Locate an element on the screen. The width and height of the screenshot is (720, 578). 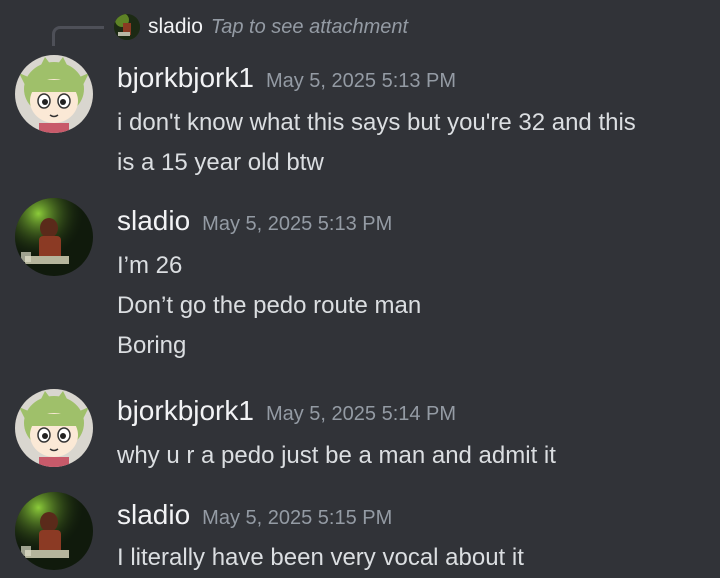
message-header: sladio May 5, 2025 5:13 PM is located at coordinates (254, 221).